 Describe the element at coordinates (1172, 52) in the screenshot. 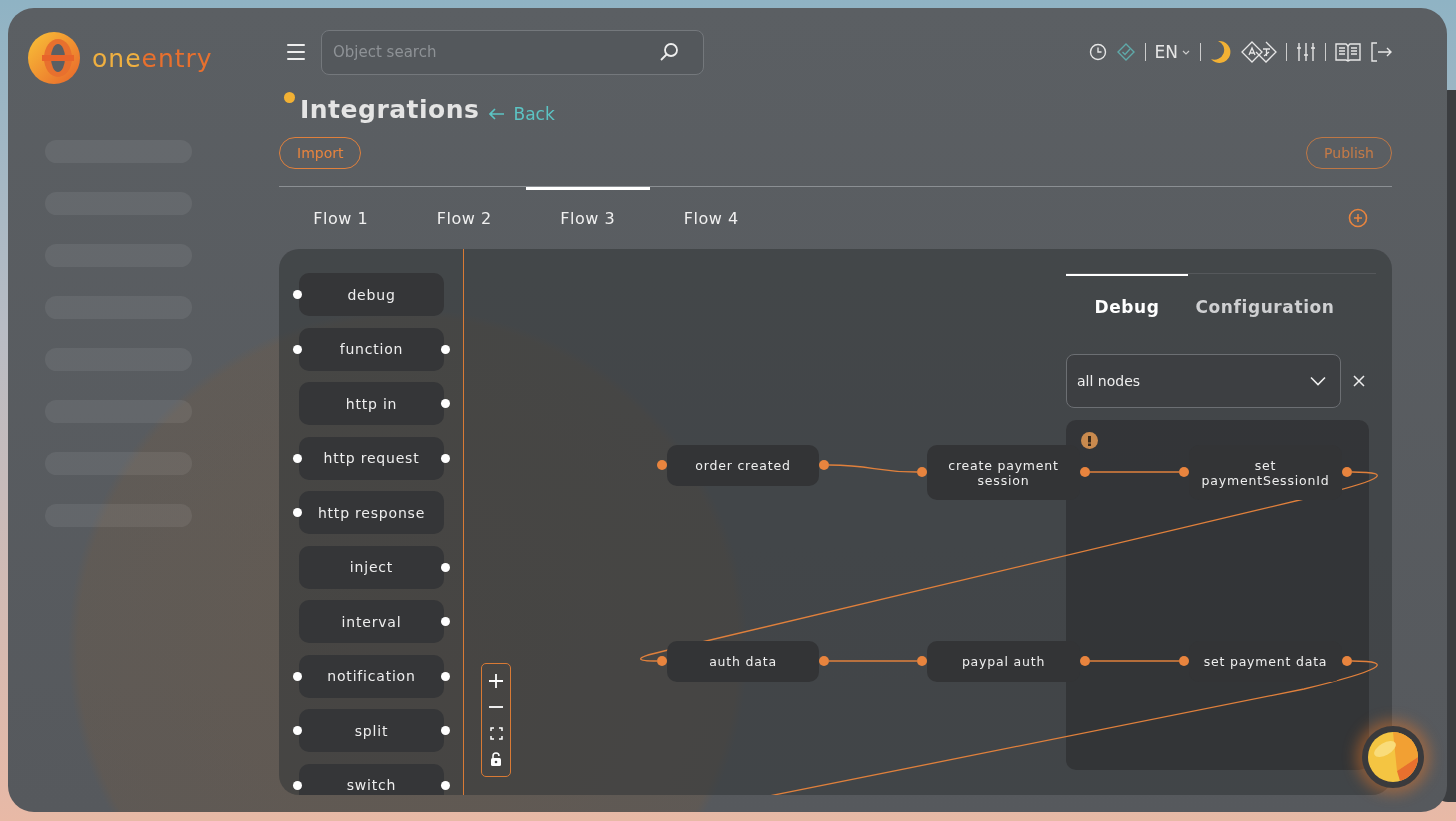

I see `language-selector: EN` at that location.